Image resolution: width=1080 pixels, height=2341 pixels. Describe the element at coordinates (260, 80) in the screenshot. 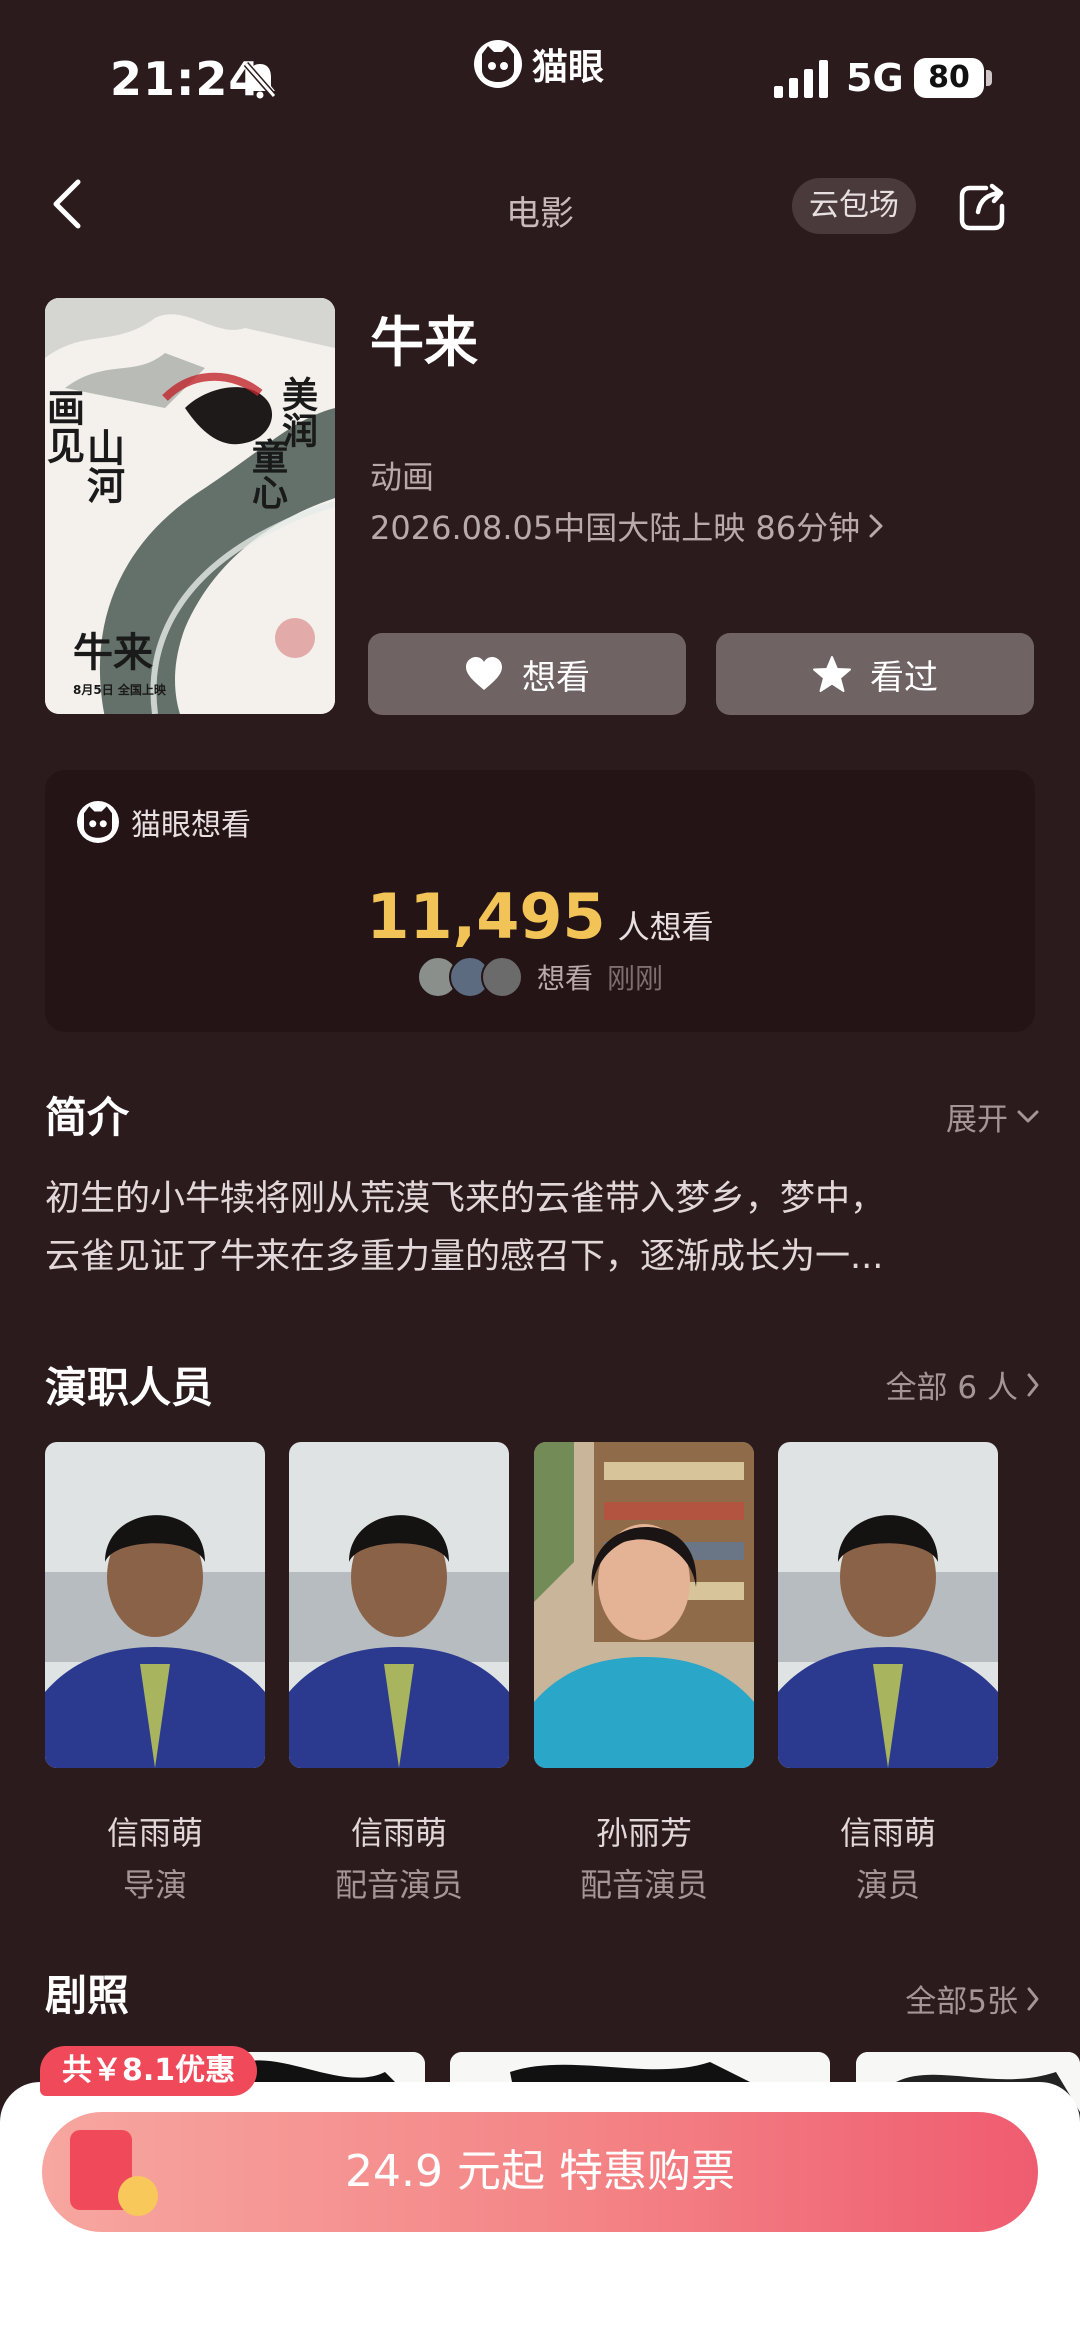

I see `bell-muted-icon` at that location.